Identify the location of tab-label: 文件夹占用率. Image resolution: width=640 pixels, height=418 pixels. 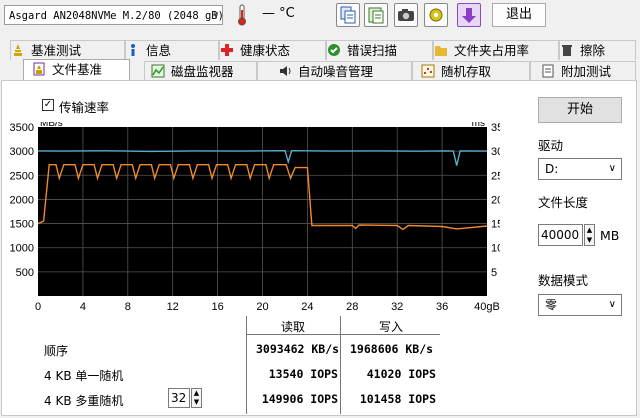
(492, 50).